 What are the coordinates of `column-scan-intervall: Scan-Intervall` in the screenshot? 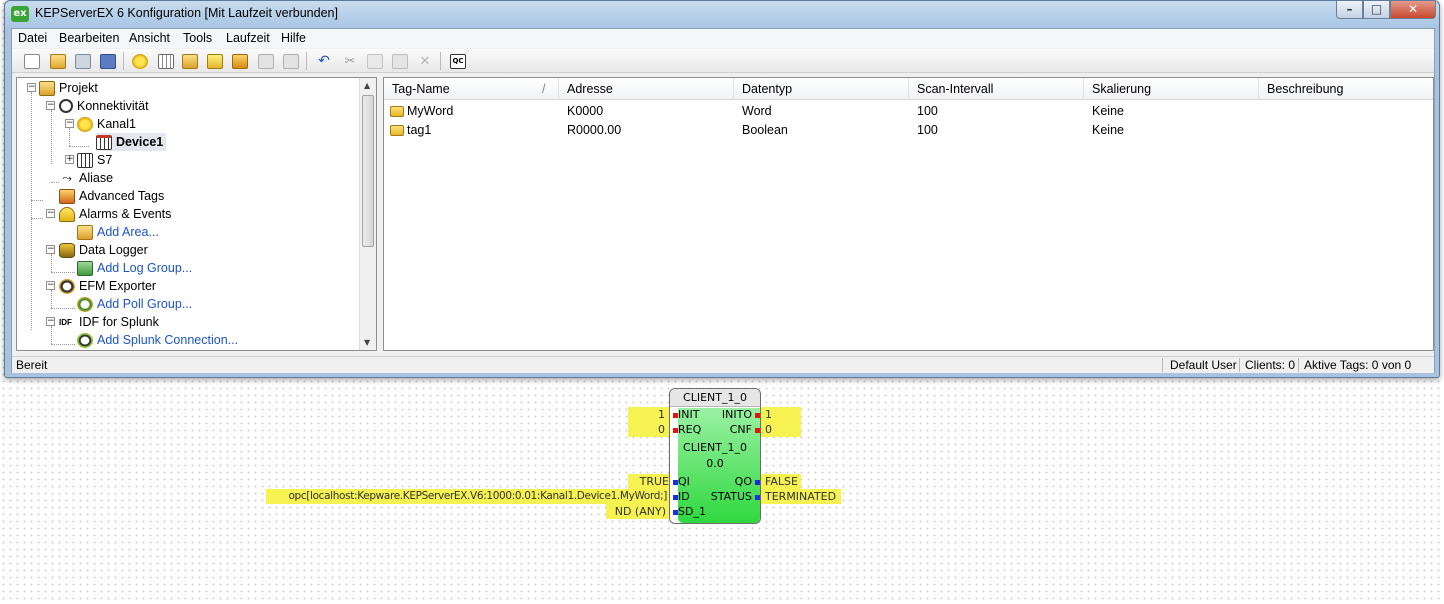 It's located at (996, 89).